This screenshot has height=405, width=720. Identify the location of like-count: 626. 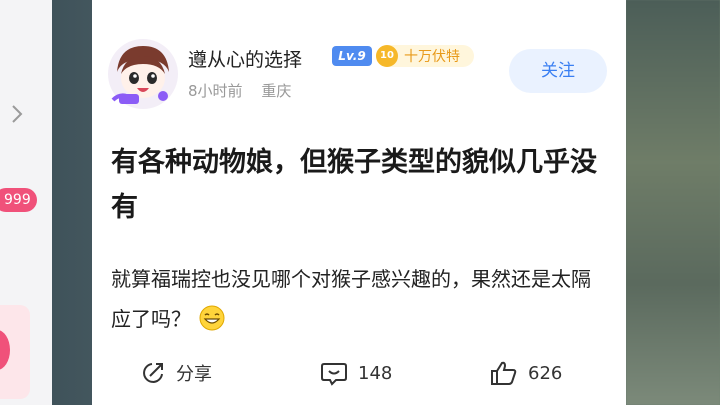
(545, 373).